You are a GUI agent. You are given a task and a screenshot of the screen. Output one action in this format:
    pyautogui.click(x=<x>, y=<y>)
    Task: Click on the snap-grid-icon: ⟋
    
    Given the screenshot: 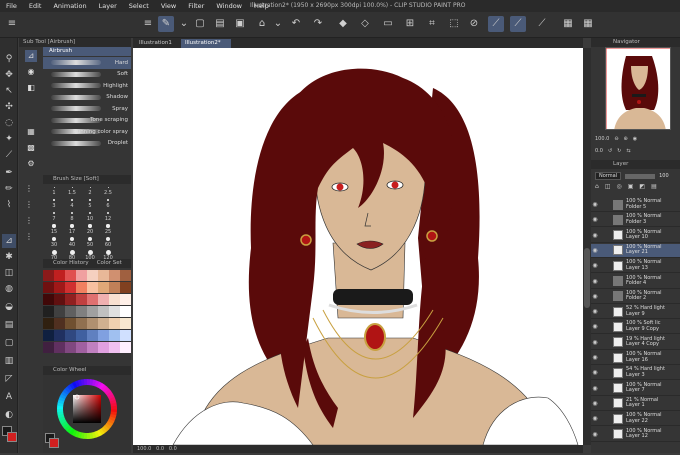 What is the action you would take?
    pyautogui.click(x=542, y=24)
    